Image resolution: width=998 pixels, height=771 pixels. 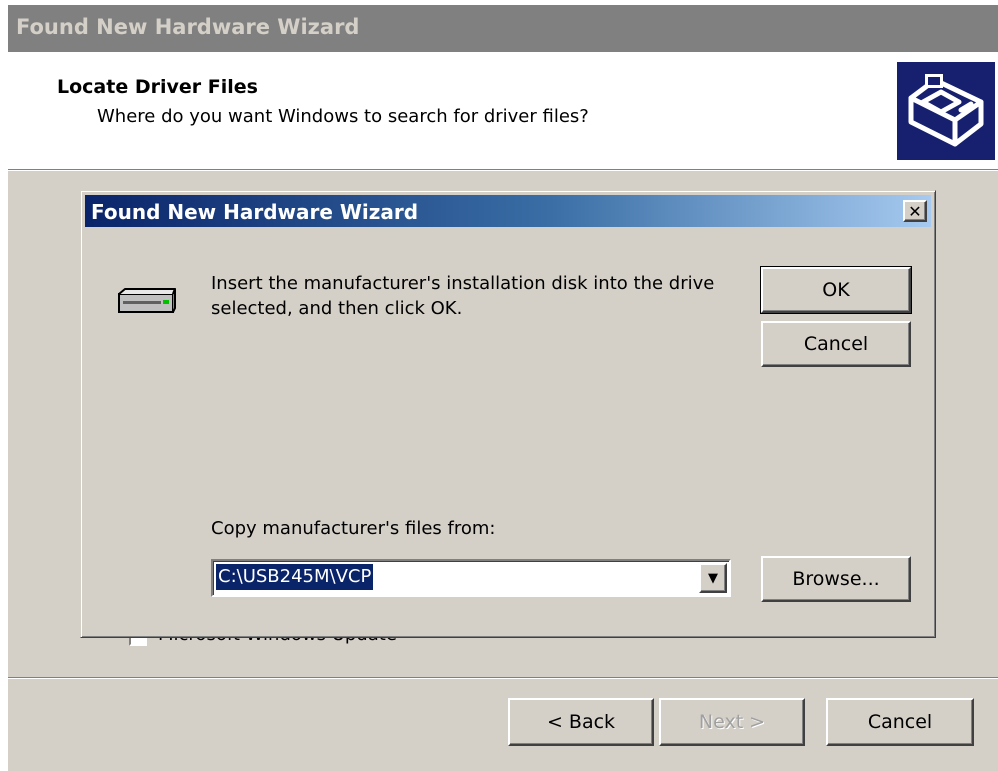 I want to click on dialog-title: Found New Hardware Wizard, so click(x=255, y=212).